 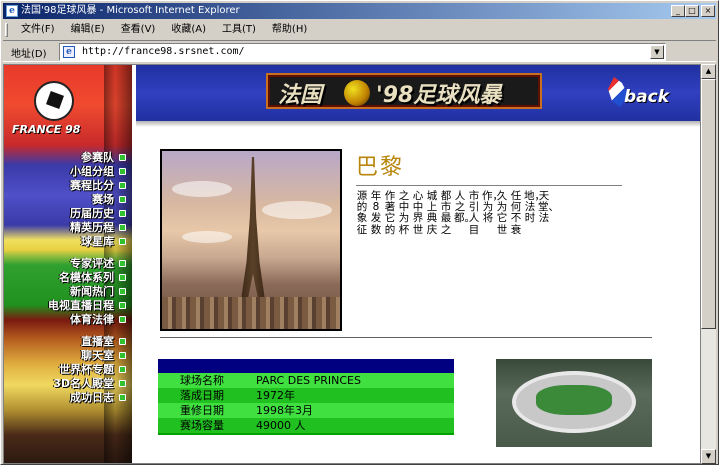 I want to click on back-button: back, so click(x=649, y=95).